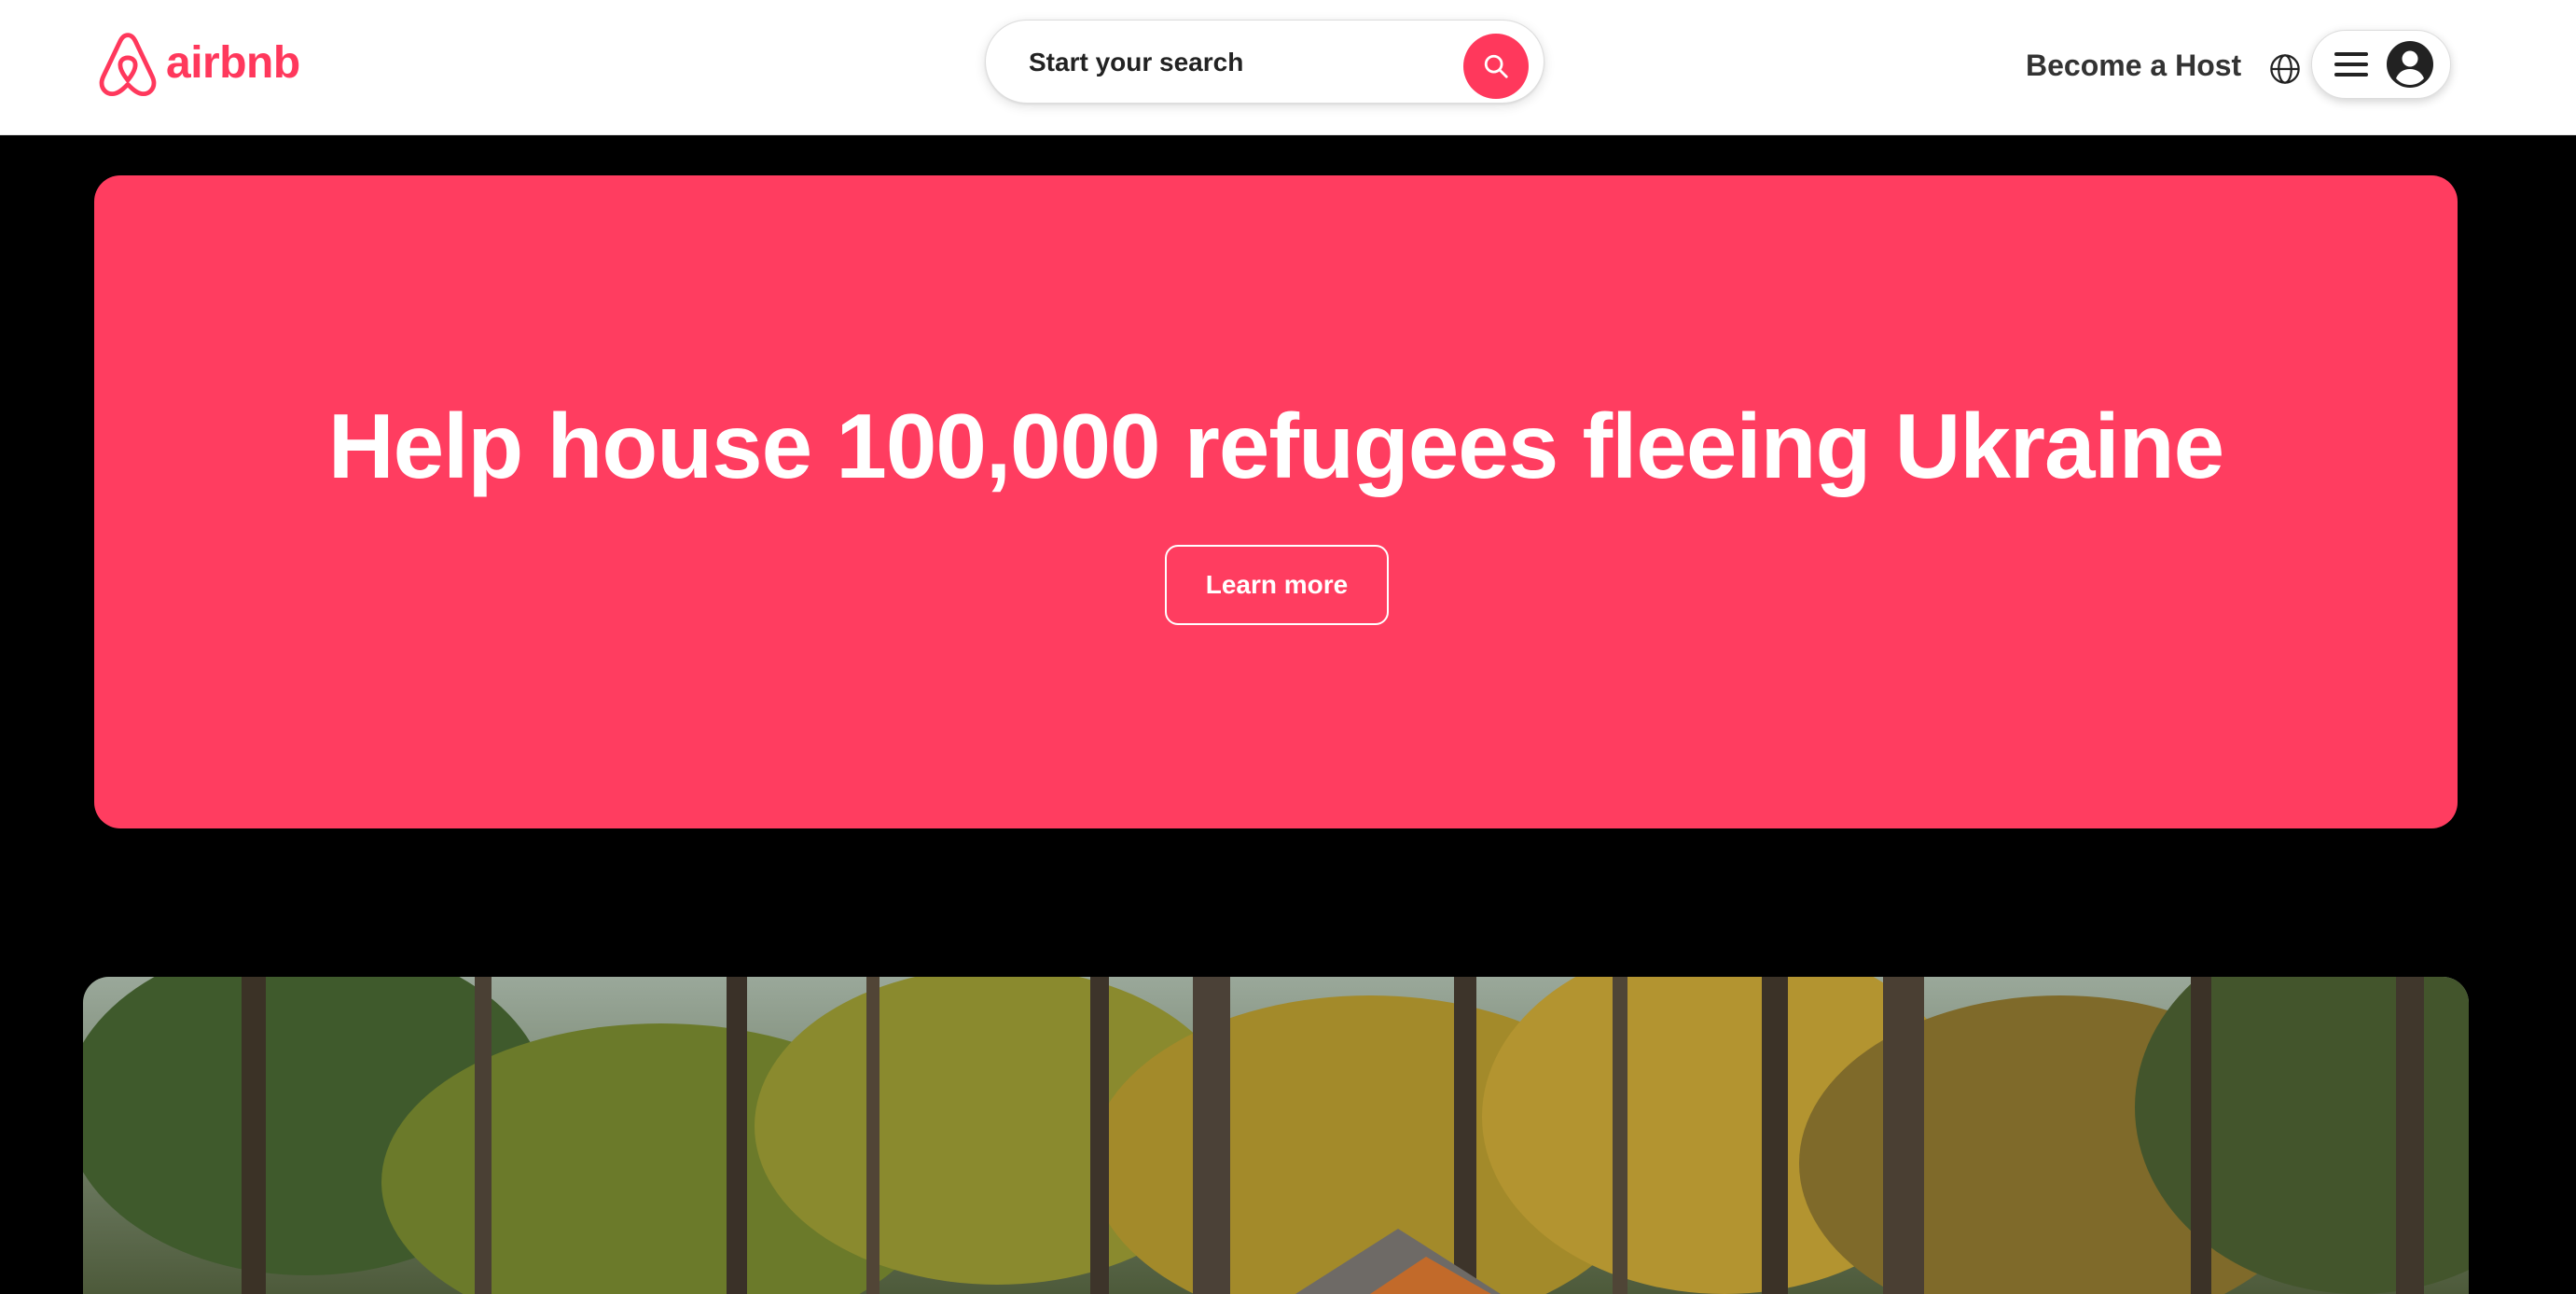  What do you see at coordinates (2351, 64) in the screenshot?
I see `hamburger-menu-icon` at bounding box center [2351, 64].